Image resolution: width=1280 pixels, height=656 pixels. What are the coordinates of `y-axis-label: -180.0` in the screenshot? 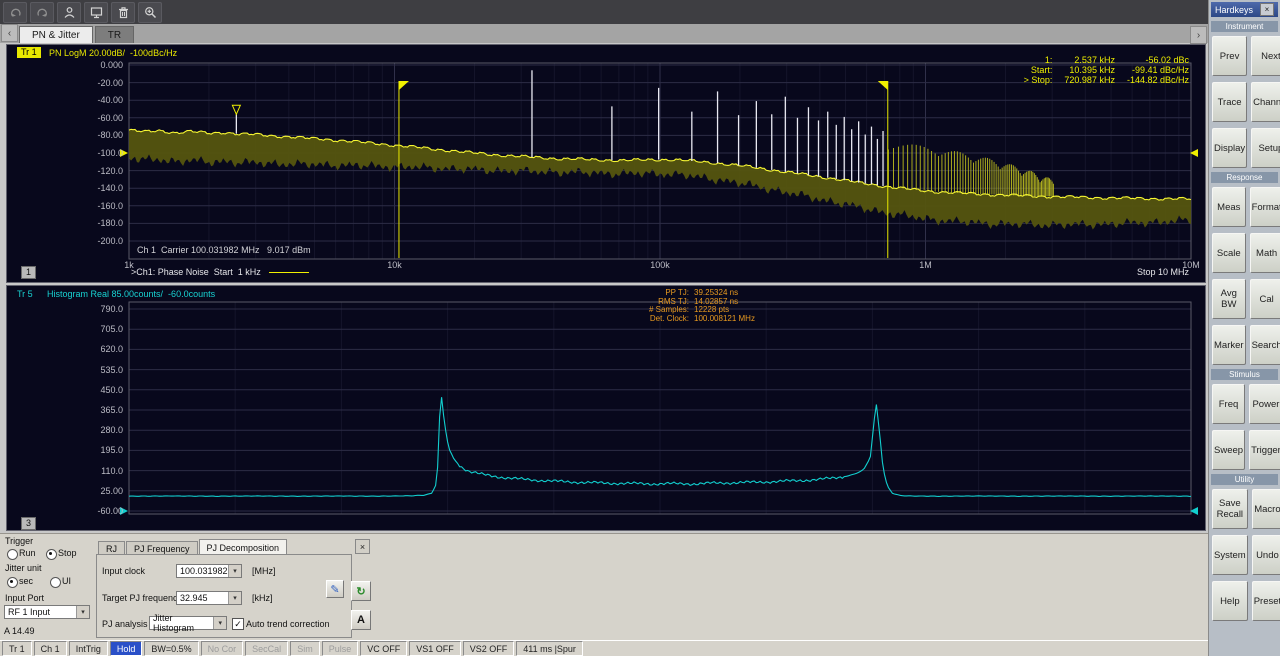 It's located at (110, 223).